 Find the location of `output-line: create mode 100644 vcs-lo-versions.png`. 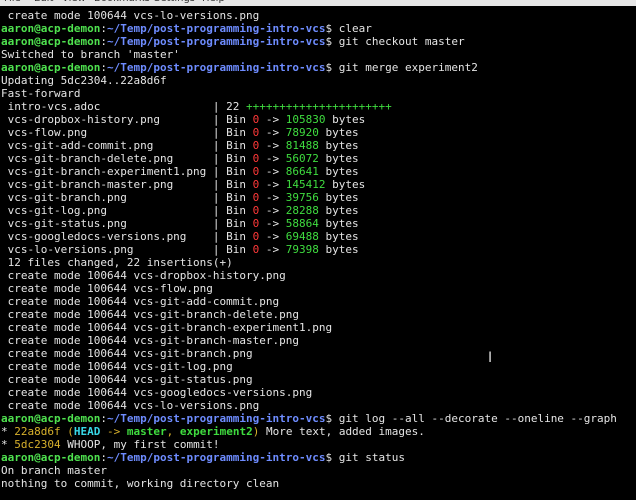

output-line: create mode 100644 vcs-lo-versions.png is located at coordinates (130, 15).